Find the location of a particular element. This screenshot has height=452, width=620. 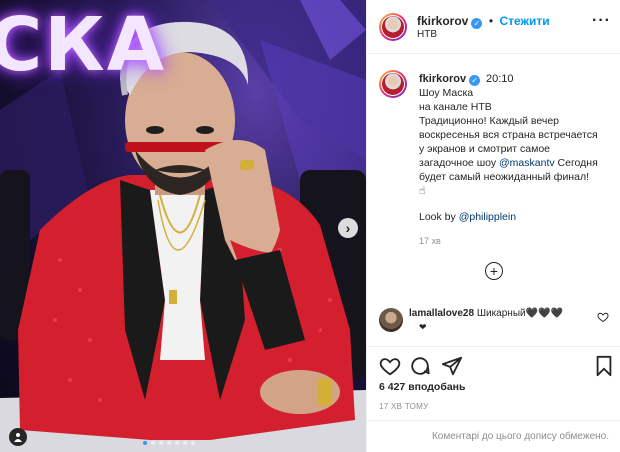

caption-line: на канале НТВ is located at coordinates (455, 107).